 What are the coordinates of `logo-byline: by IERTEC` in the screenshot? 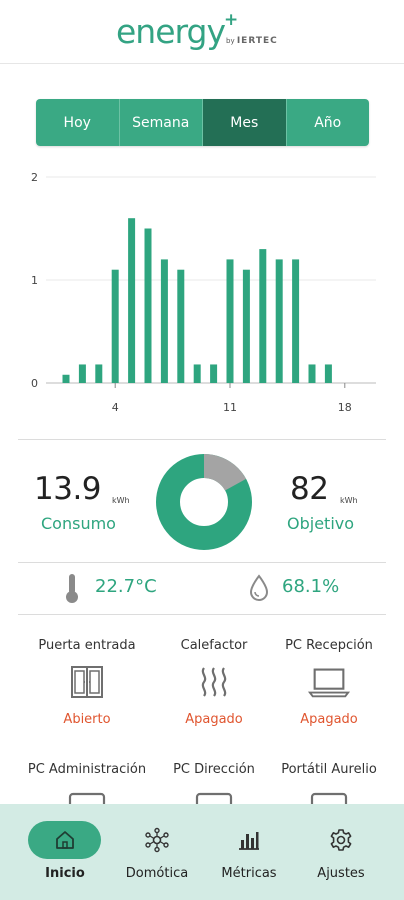 It's located at (252, 41).